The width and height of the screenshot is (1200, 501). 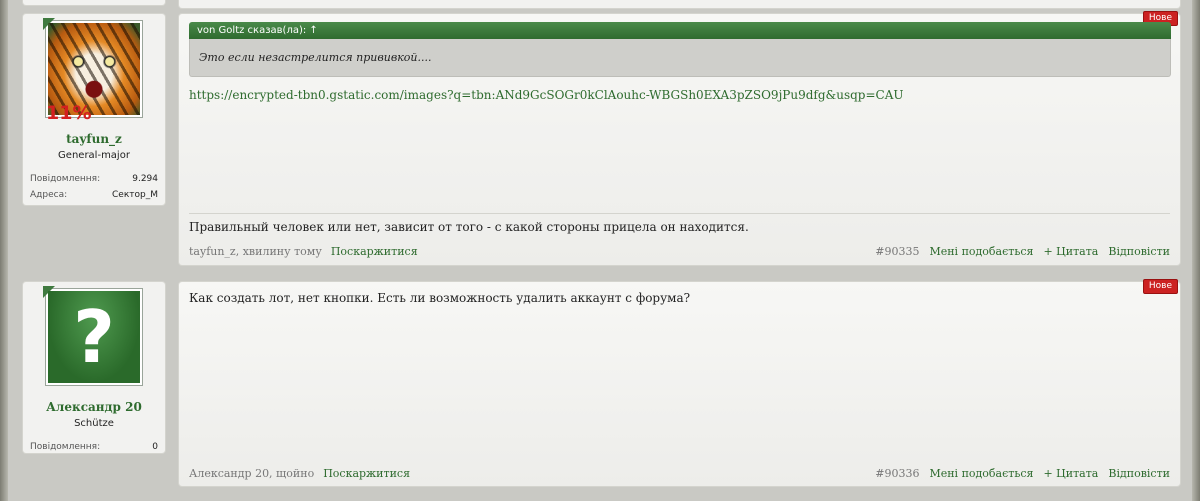 What do you see at coordinates (255, 251) in the screenshot?
I see `post-author-time: tayfun_z, хвилину тому` at bounding box center [255, 251].